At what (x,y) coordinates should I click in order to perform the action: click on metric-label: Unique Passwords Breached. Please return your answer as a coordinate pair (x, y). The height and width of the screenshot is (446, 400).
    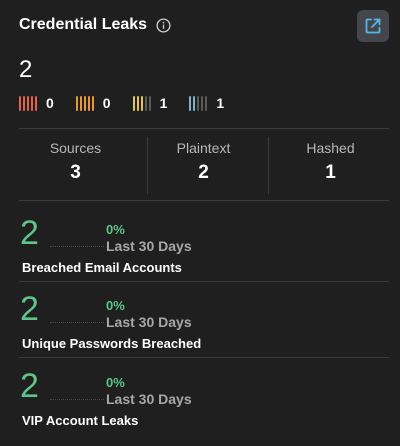
    Looking at the image, I should click on (112, 343).